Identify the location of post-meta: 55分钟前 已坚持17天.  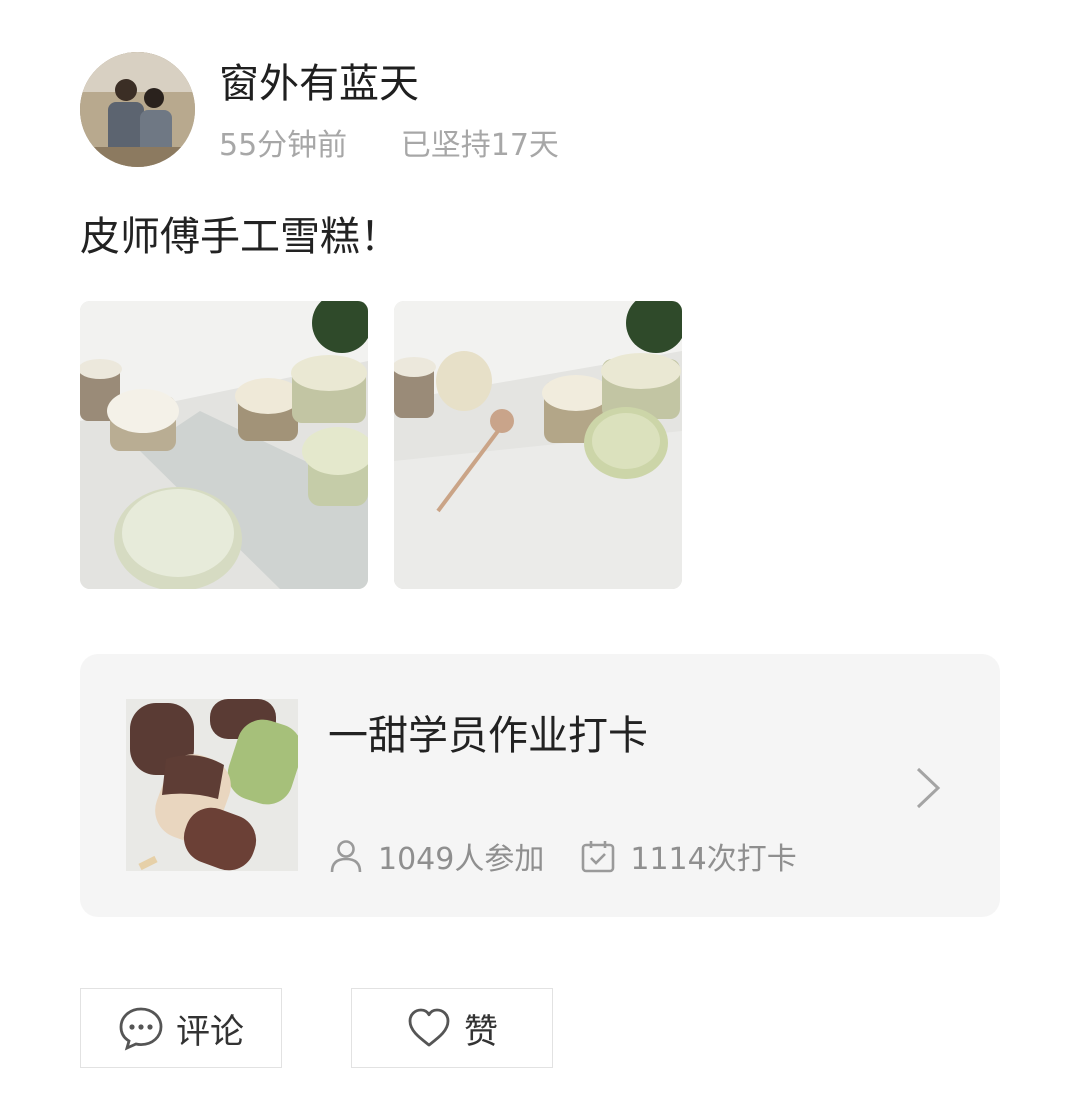
(389, 146).